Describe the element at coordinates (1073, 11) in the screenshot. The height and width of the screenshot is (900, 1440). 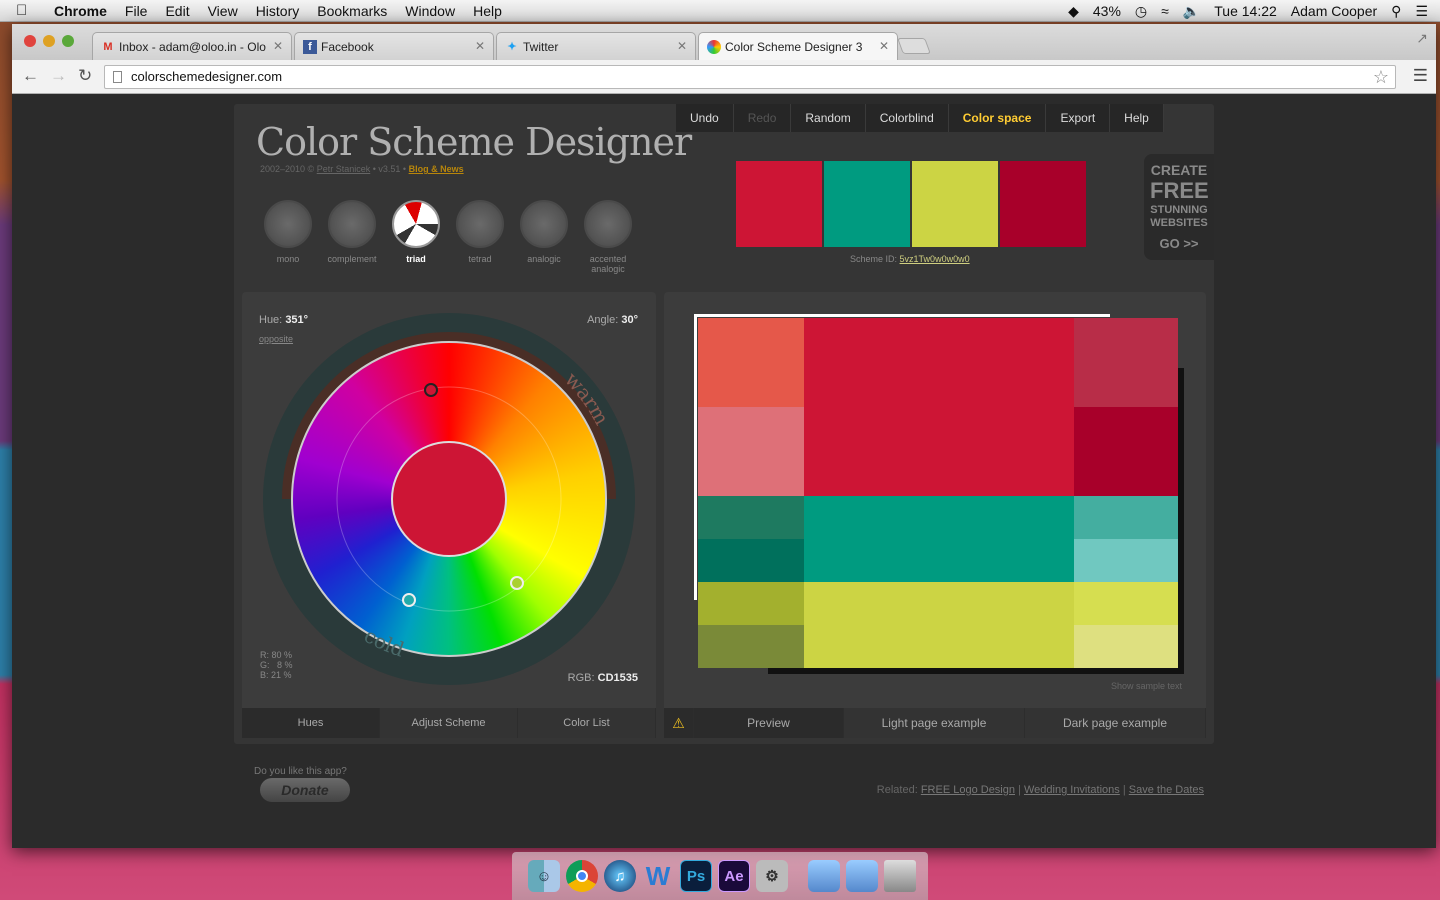
I see `dropbox-icon: ◆` at that location.